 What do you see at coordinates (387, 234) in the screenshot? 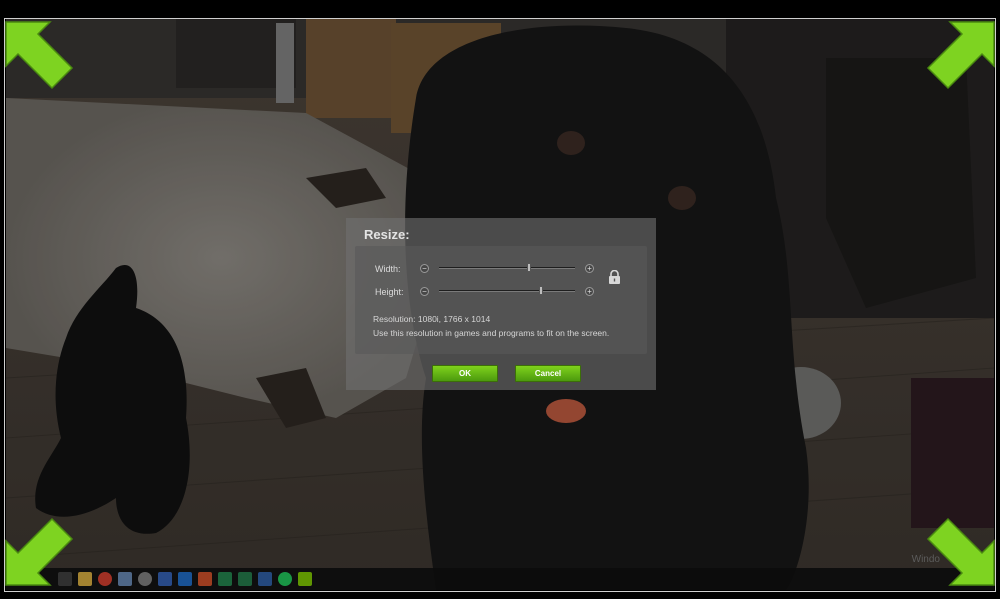
I see `dialog-title: Resize:` at bounding box center [387, 234].